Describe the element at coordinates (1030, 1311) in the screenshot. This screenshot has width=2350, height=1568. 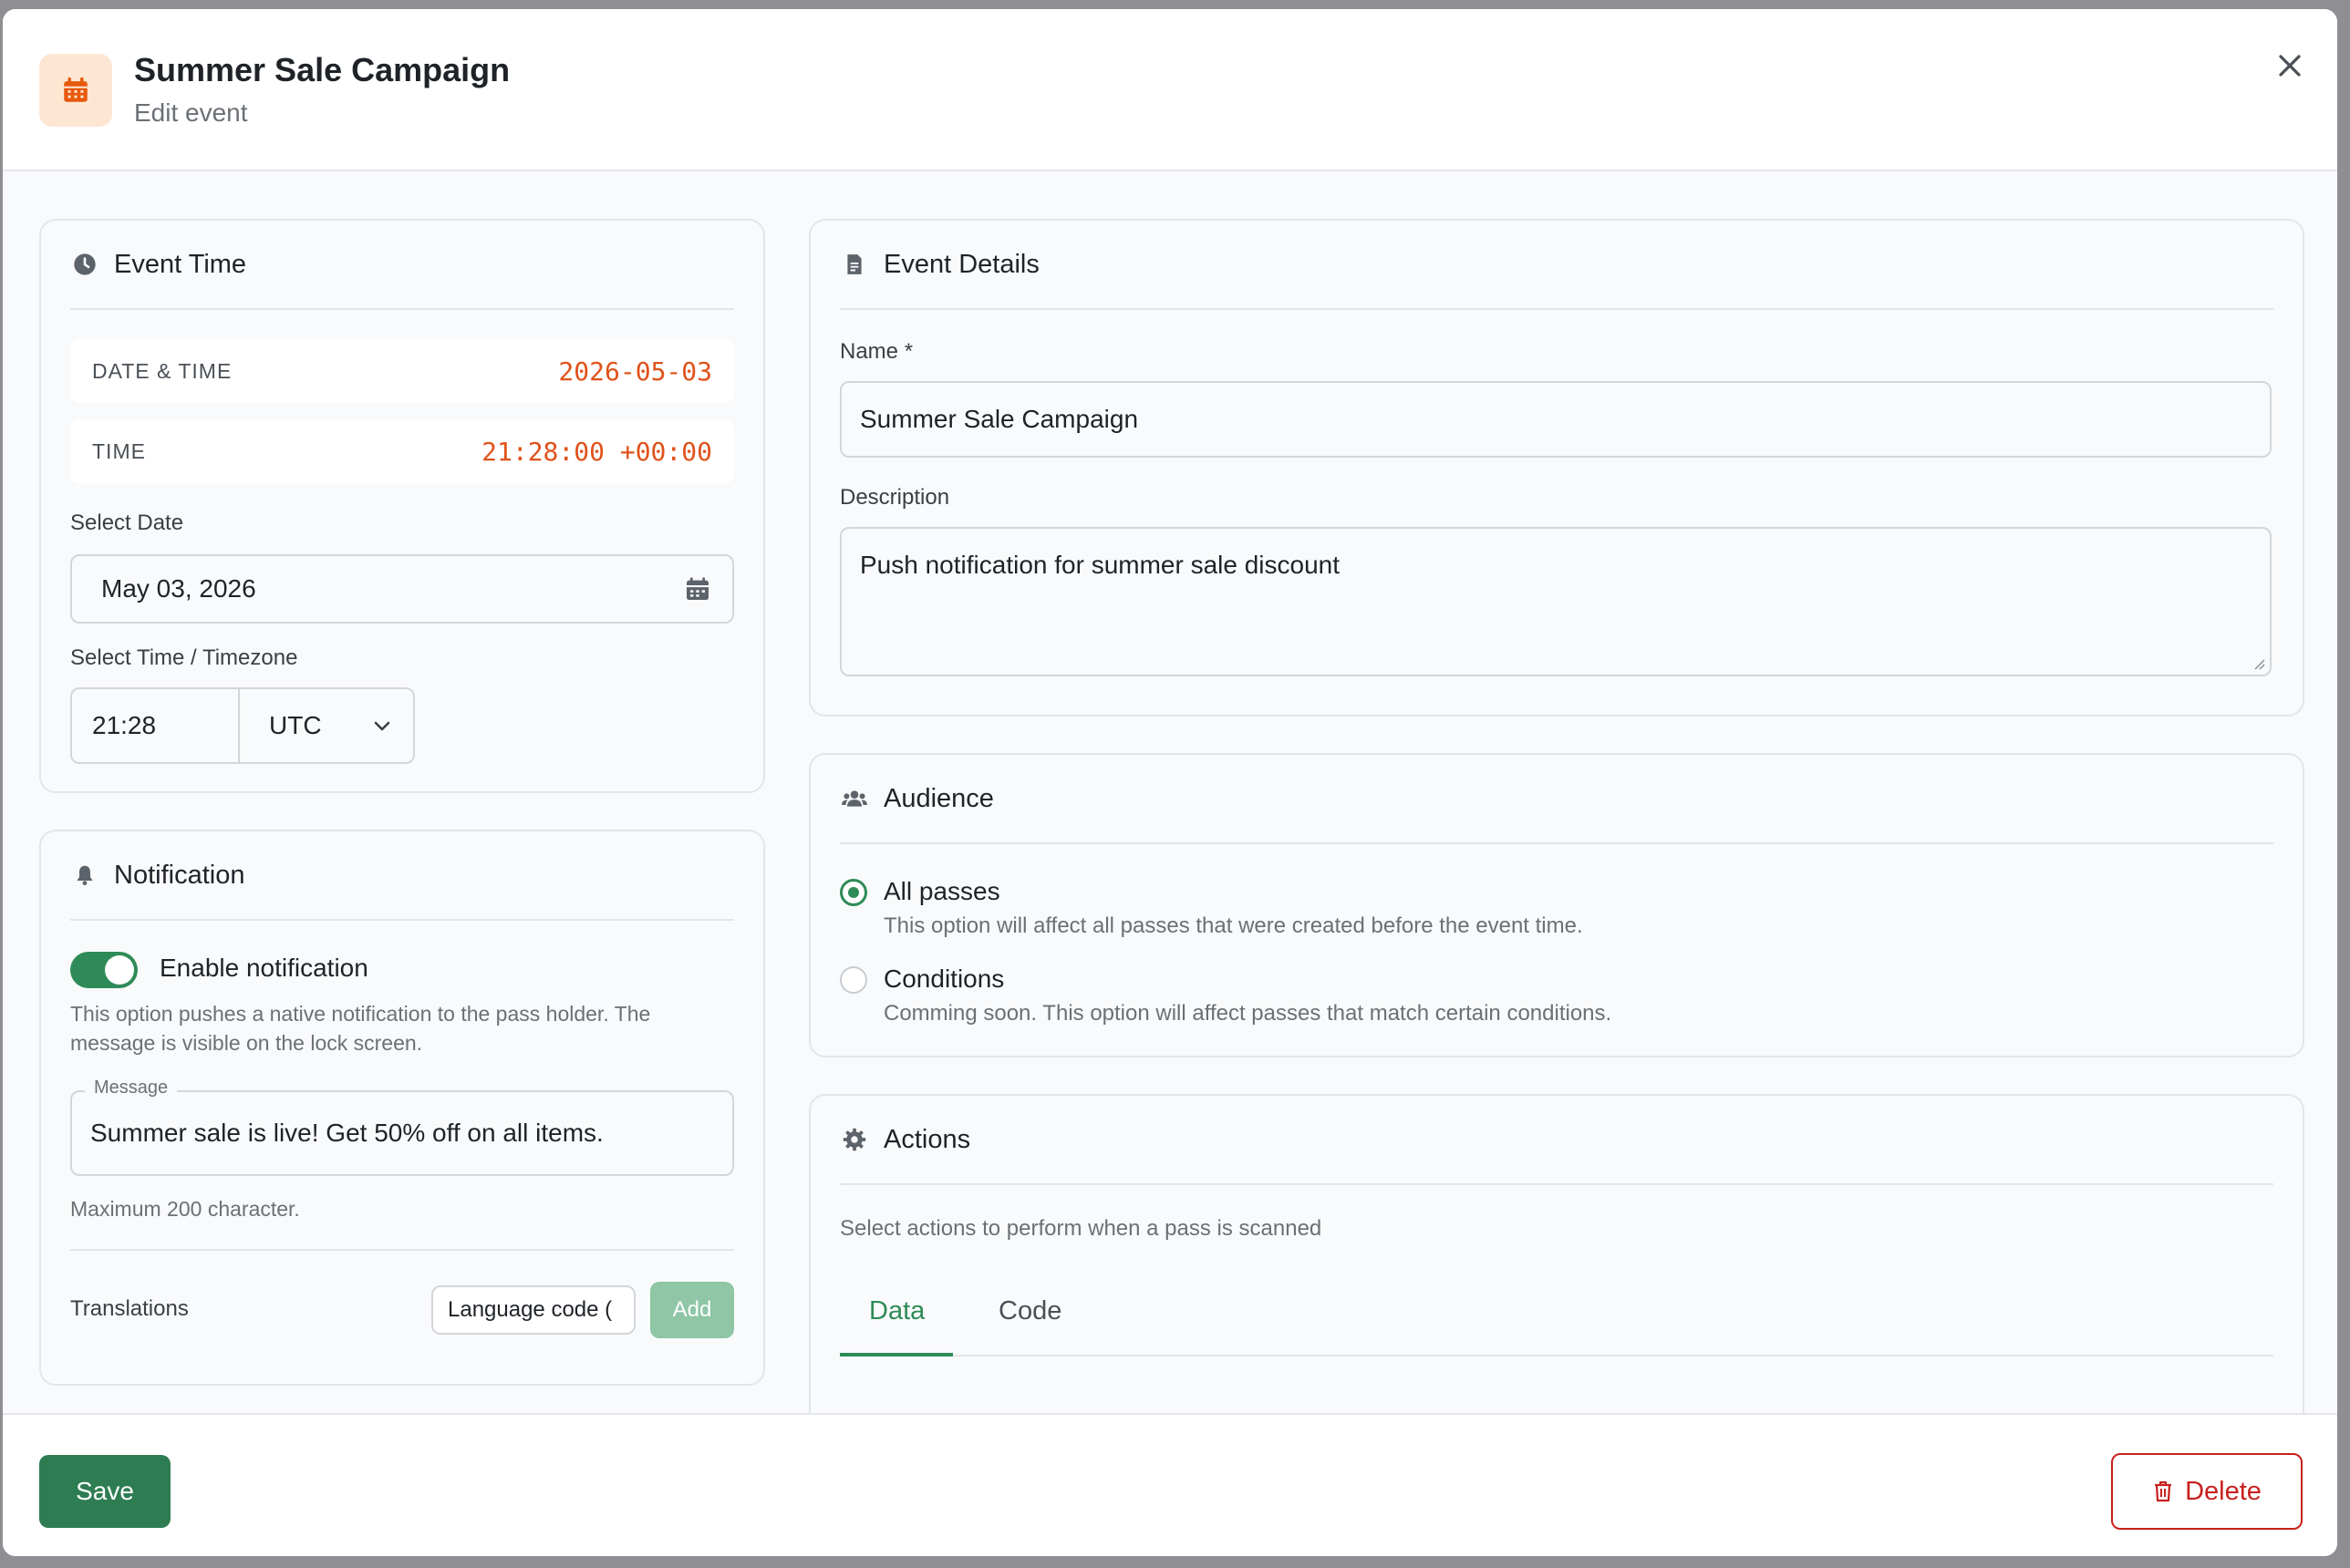
I see `tab-code: Code` at that location.